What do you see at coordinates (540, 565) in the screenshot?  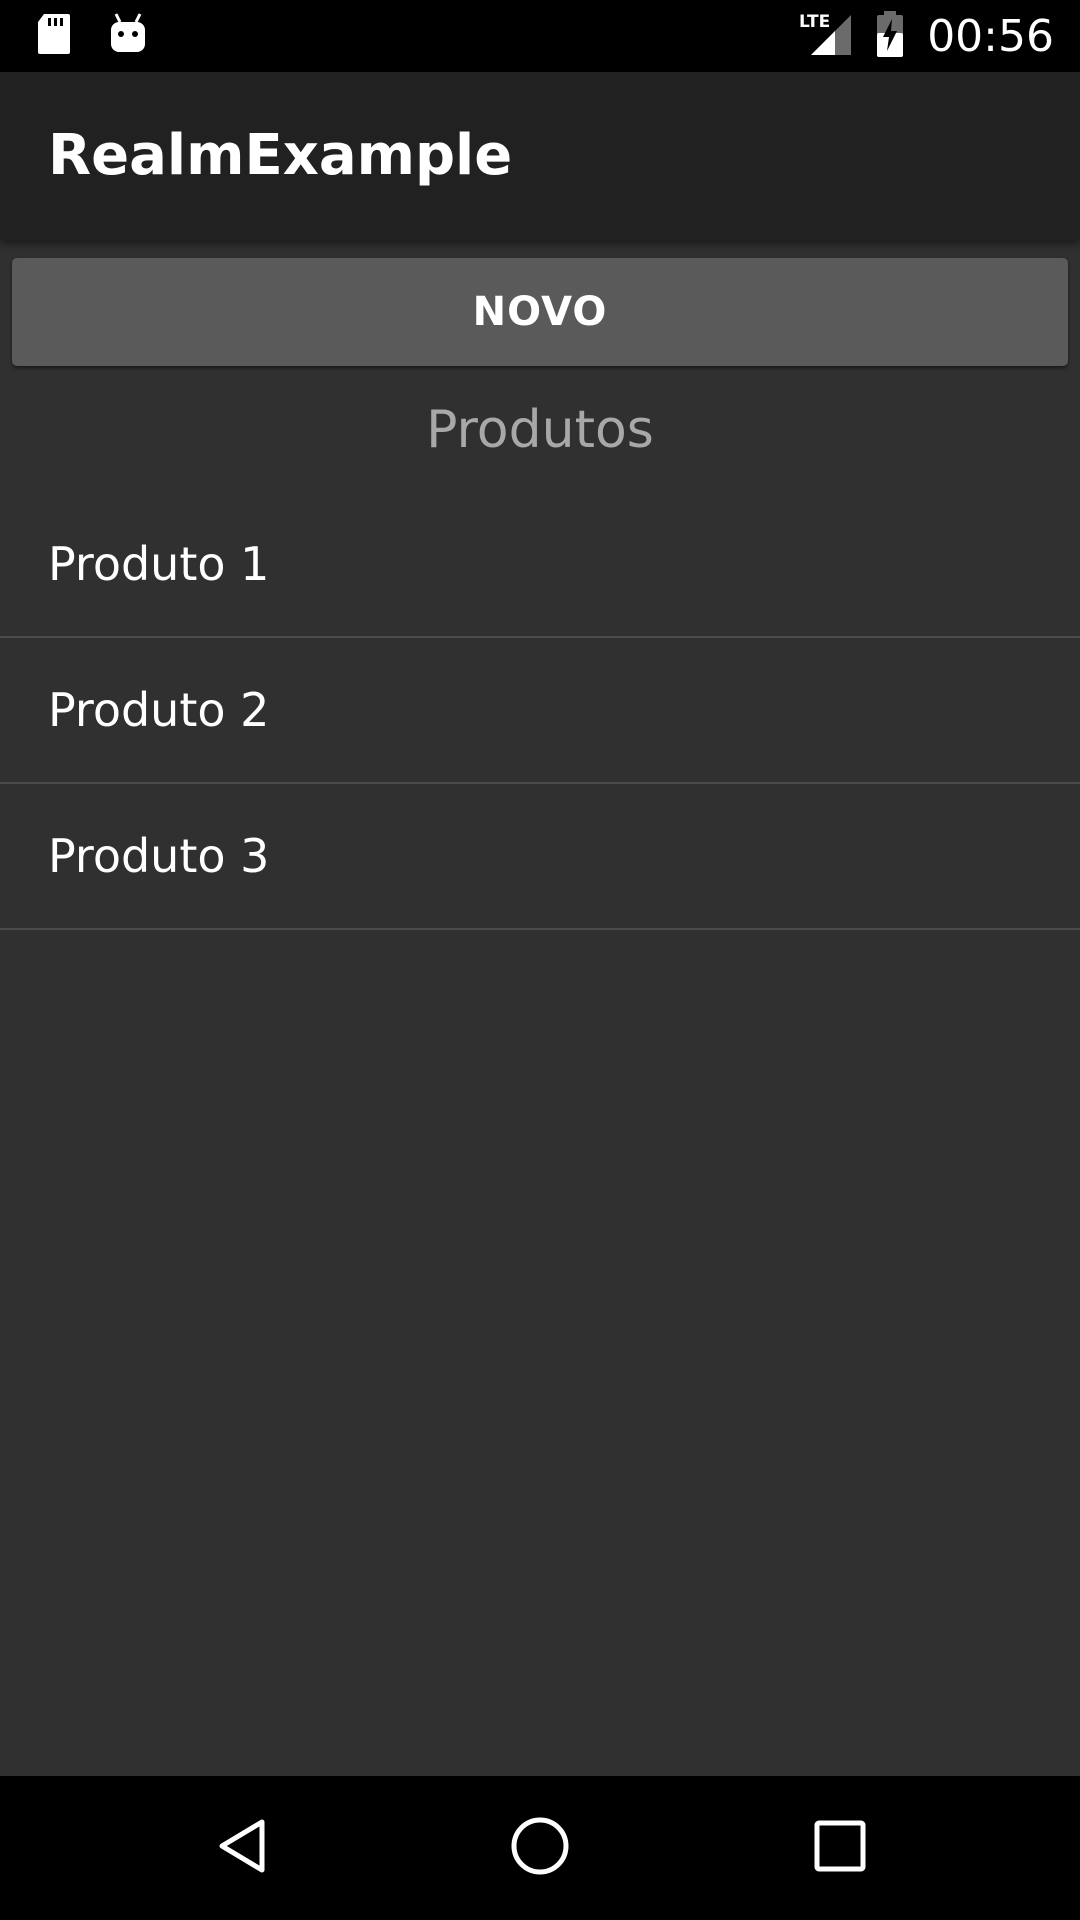 I see `list-item: Produto 1` at bounding box center [540, 565].